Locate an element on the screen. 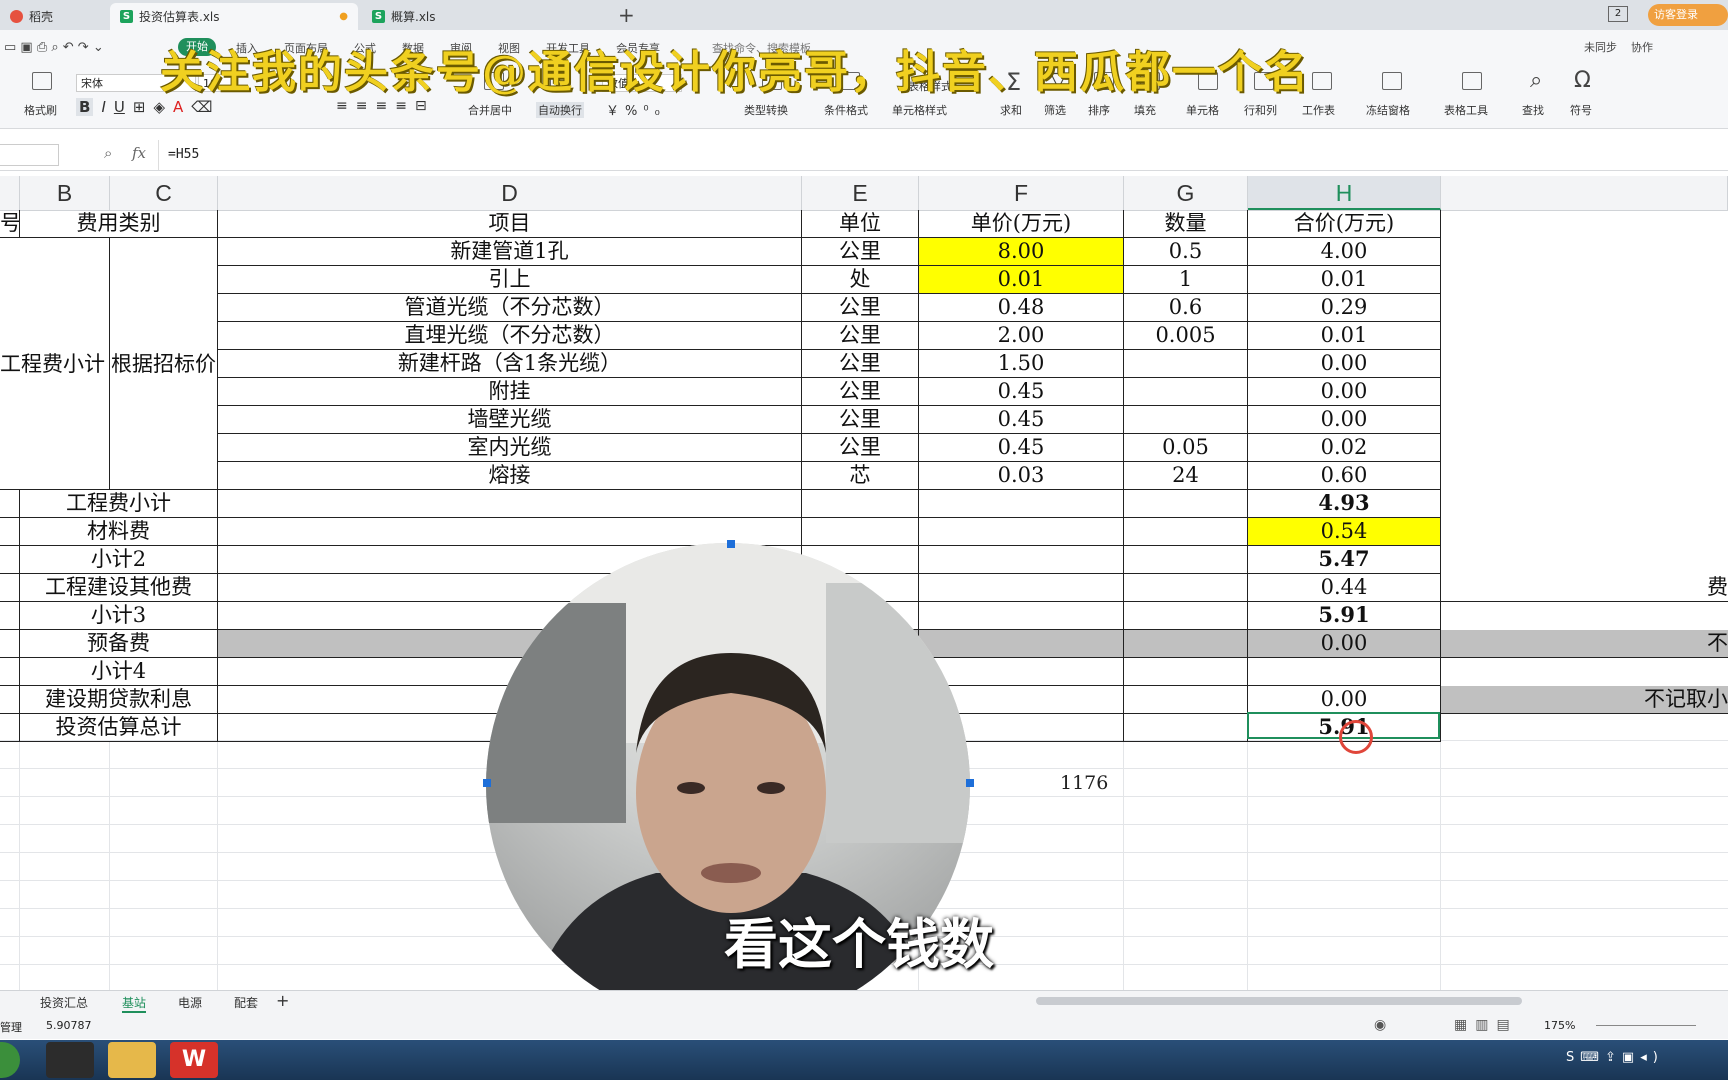 This screenshot has height=1080, width=1728. worksheet-button: 工作表 is located at coordinates (1318, 110).